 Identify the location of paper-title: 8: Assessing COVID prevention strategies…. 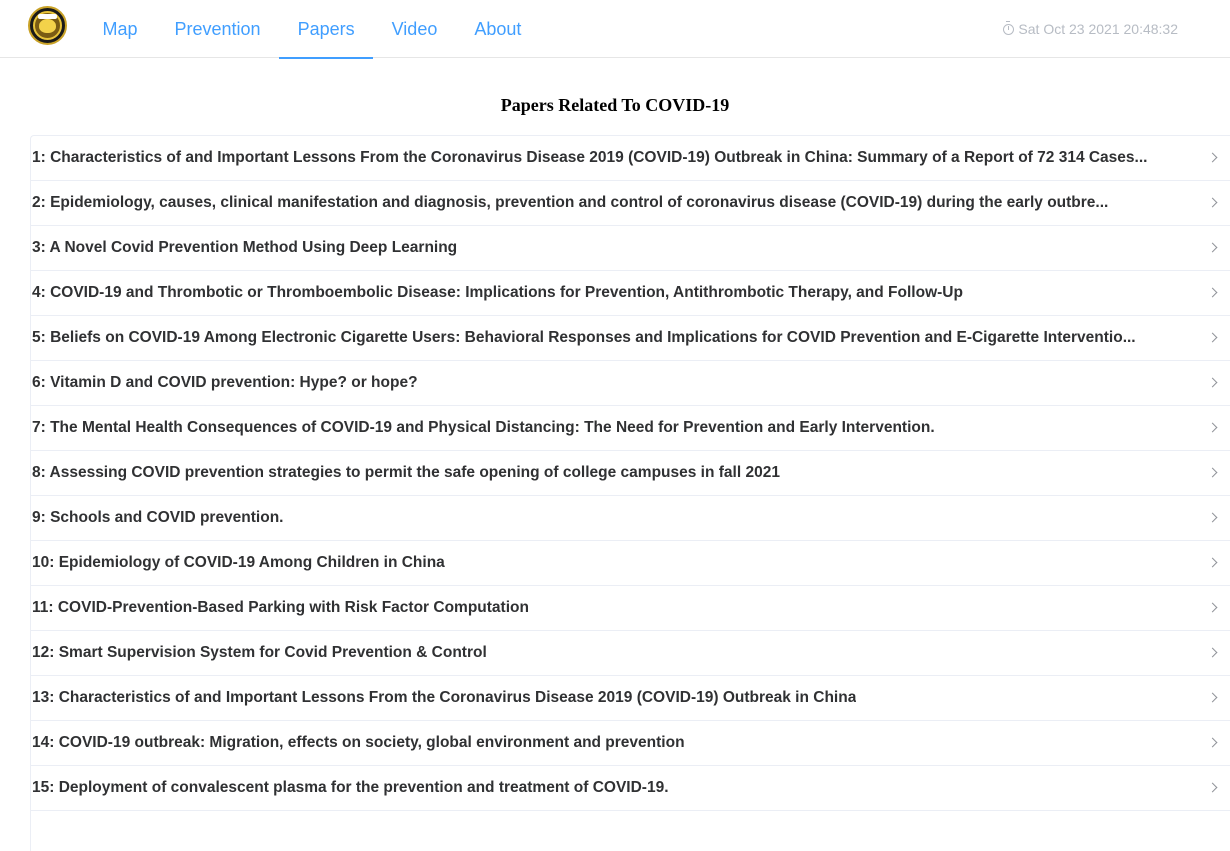
(406, 472).